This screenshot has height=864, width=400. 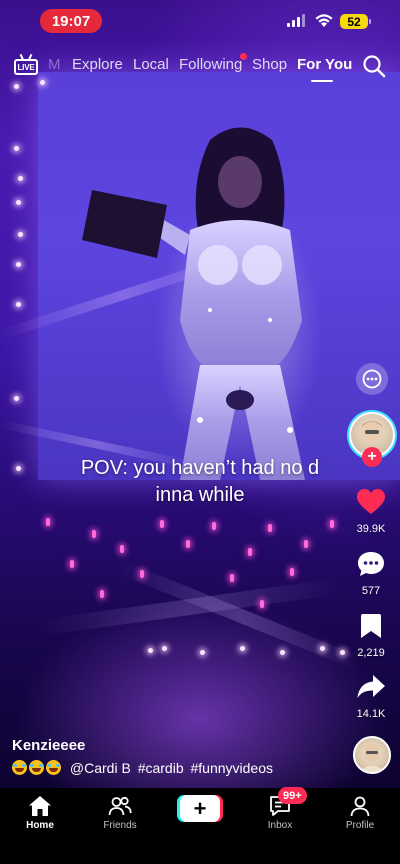 I want to click on tab-local: Local, so click(x=151, y=64).